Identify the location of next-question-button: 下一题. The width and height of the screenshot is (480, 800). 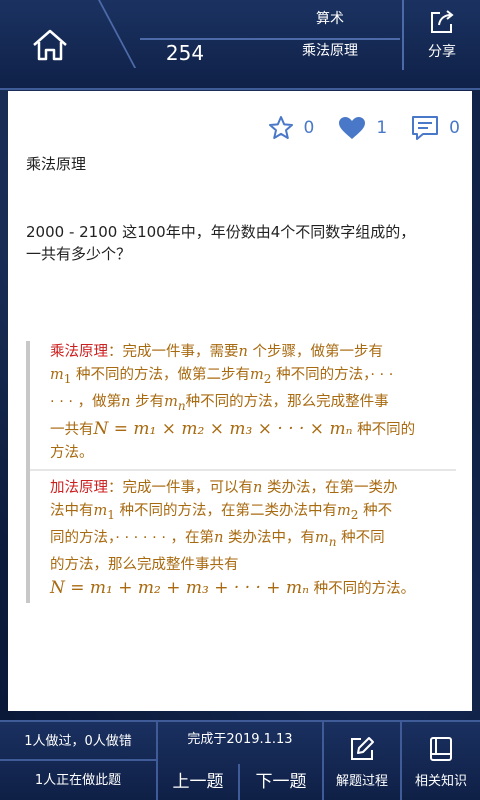
(281, 782).